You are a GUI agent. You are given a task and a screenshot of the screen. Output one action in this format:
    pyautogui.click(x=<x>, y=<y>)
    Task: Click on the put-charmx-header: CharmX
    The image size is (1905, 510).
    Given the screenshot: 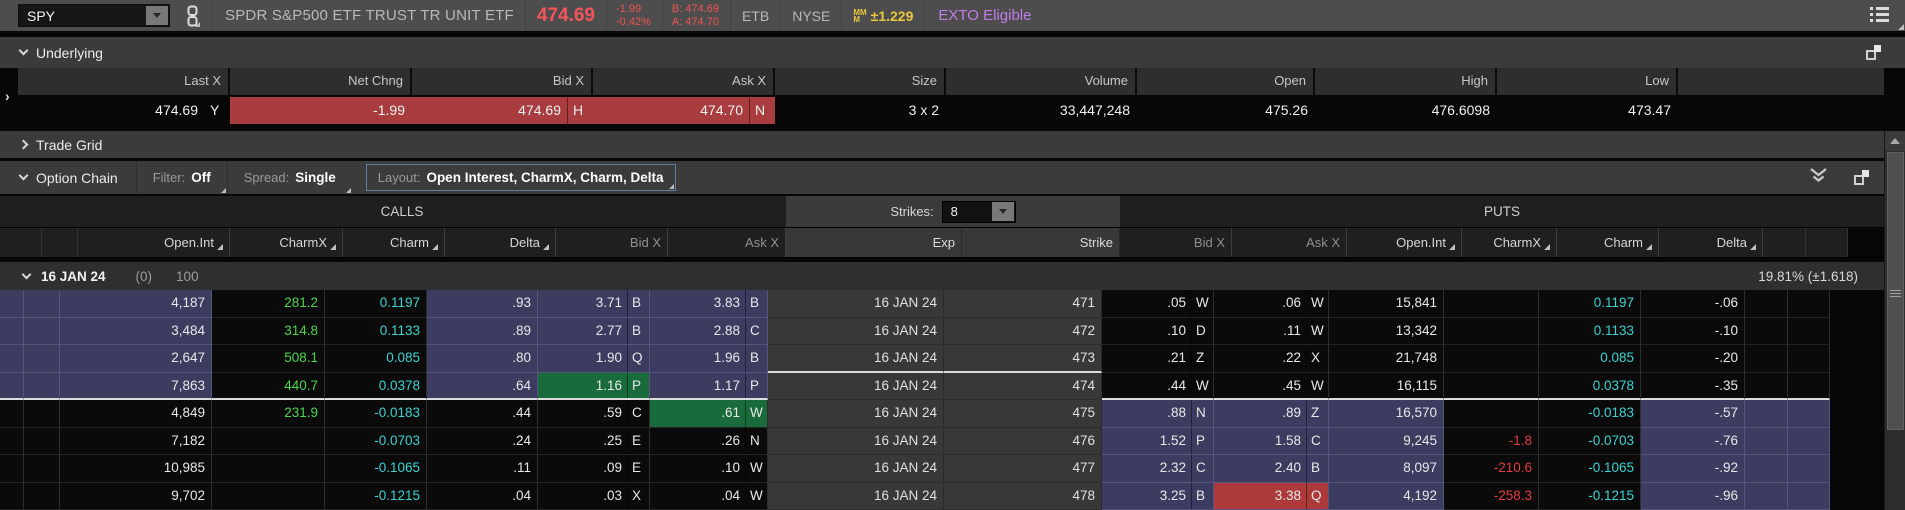 What is the action you would take?
    pyautogui.click(x=1509, y=242)
    